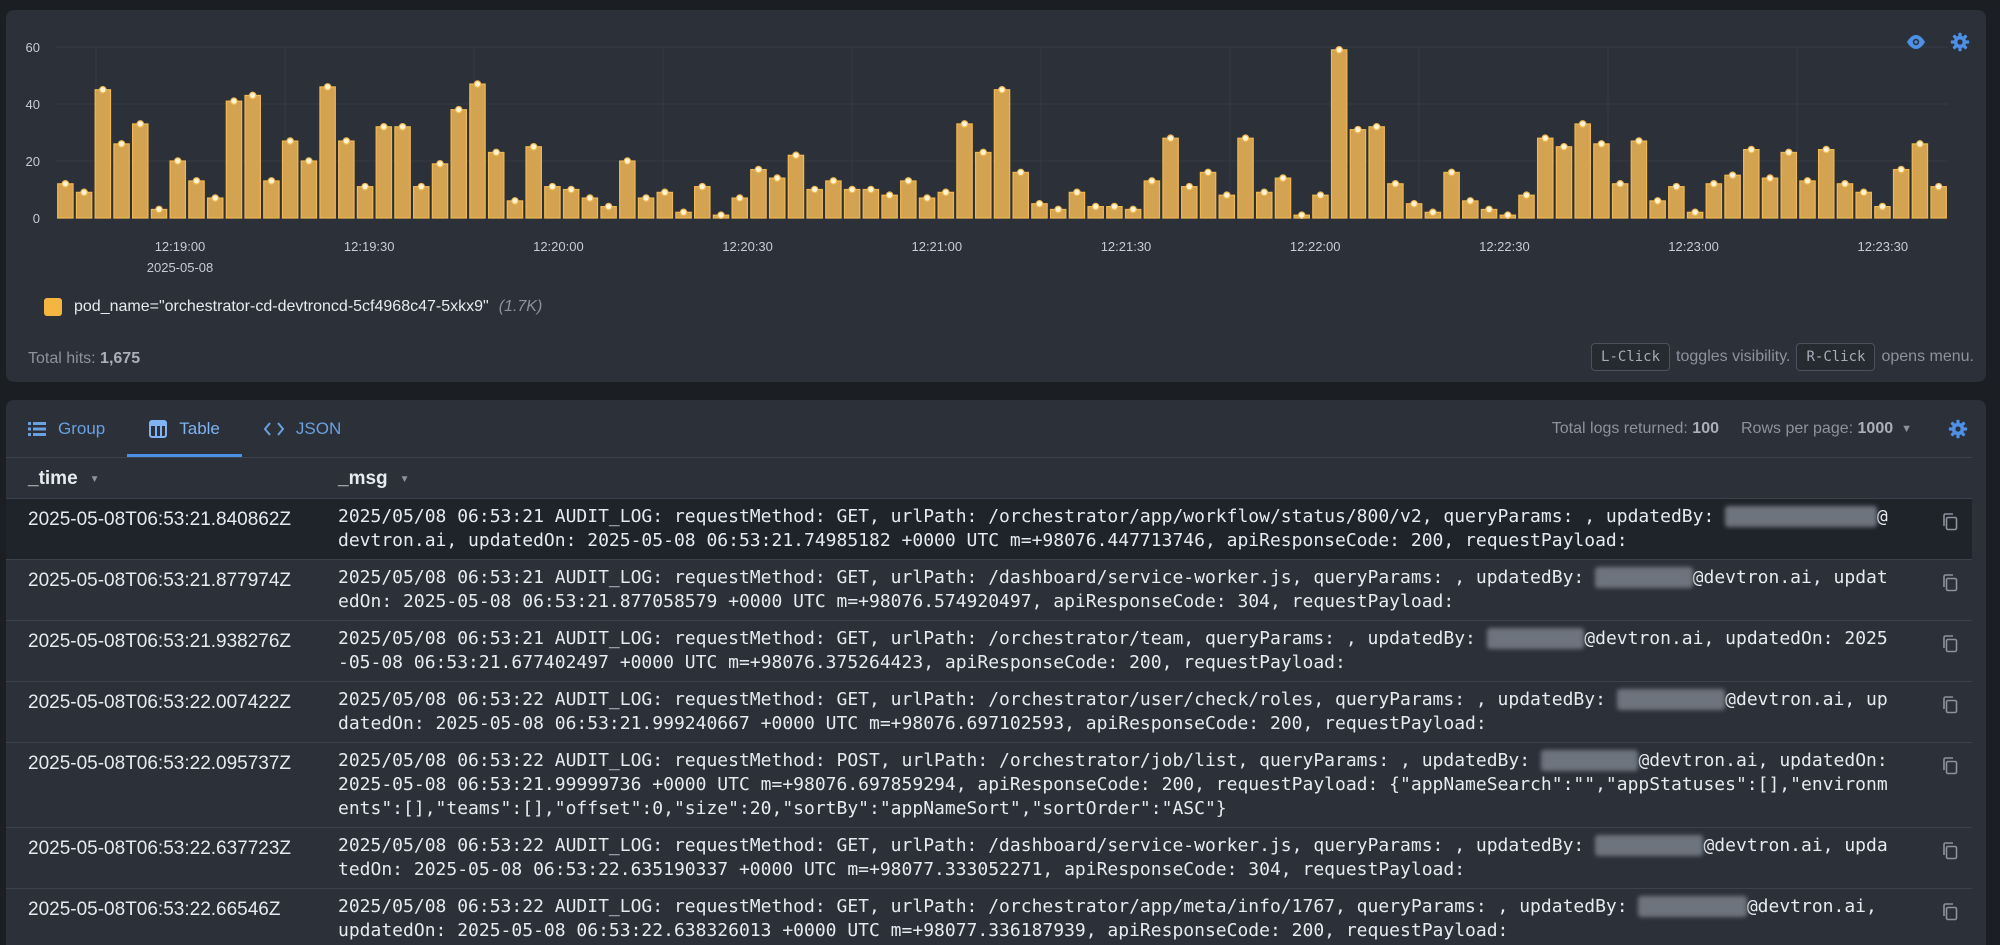 This screenshot has height=945, width=2000. What do you see at coordinates (1826, 429) in the screenshot?
I see `rows-per-page-select: Rows per page: 1000 ▼` at bounding box center [1826, 429].